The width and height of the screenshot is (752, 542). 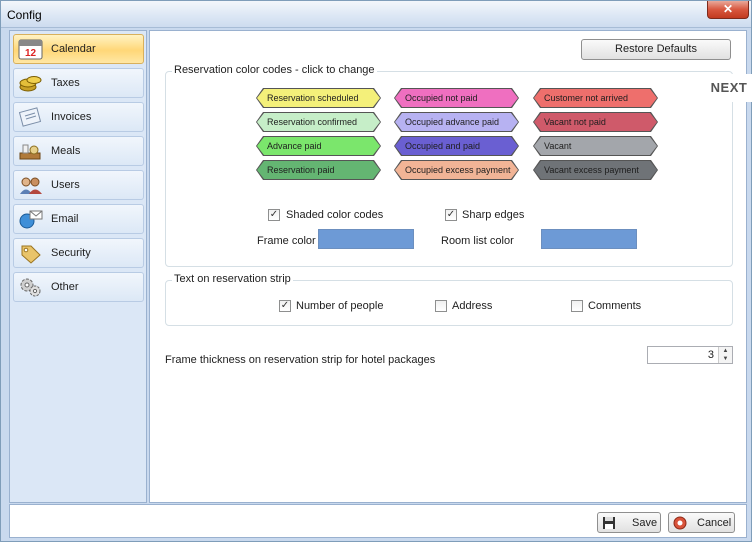 I want to click on chip-label: Reservation paid, so click(x=318, y=170).